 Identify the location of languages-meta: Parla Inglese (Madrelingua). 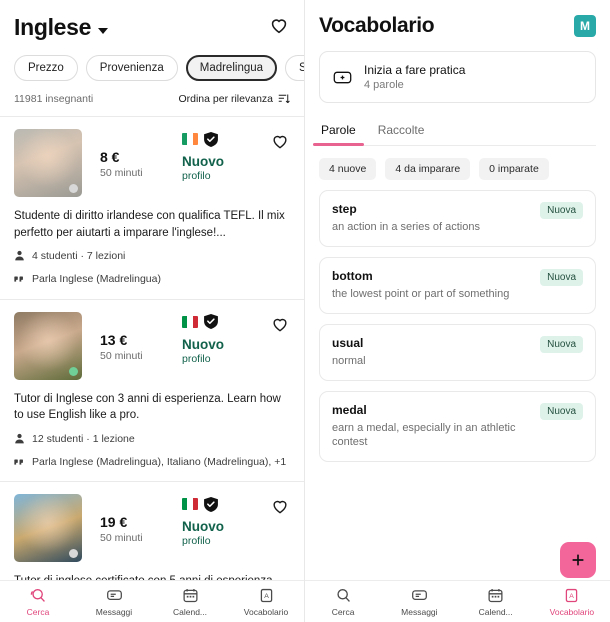
(152, 279).